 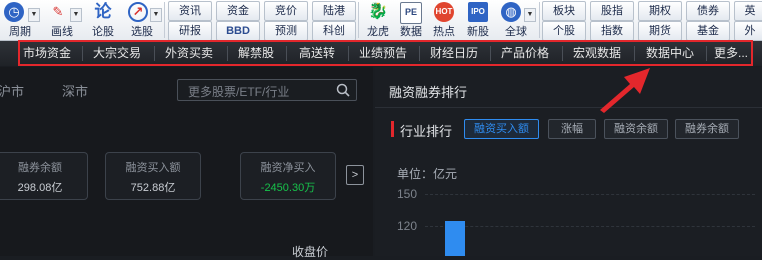 I want to click on annotation-arrow, so click(x=625, y=90).